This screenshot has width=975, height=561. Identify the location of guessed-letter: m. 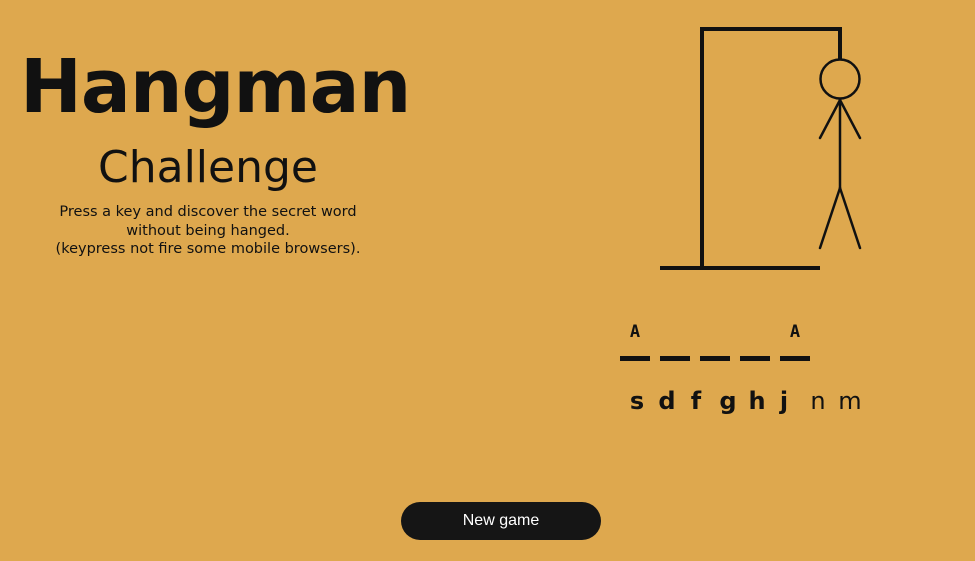
(850, 401).